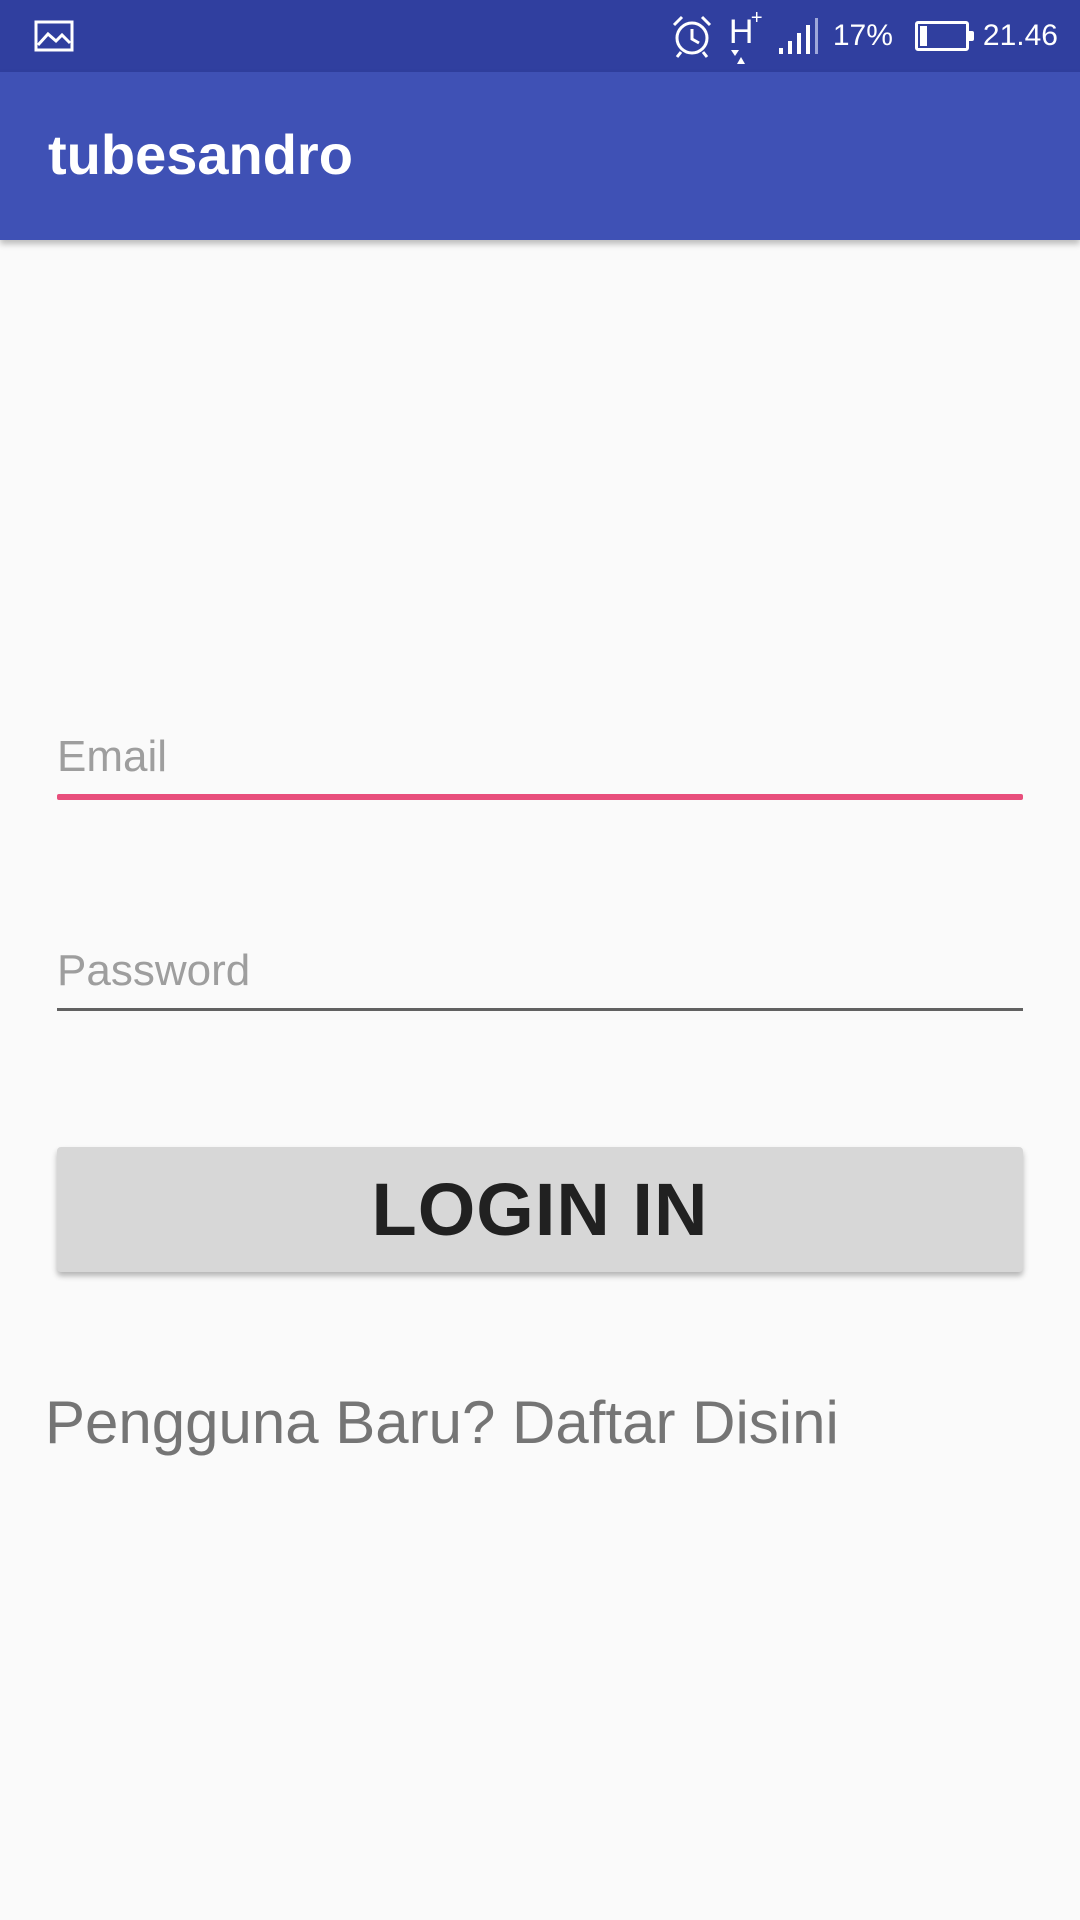 The width and height of the screenshot is (1080, 1920). I want to click on cell-signal-icon, so click(798, 36).